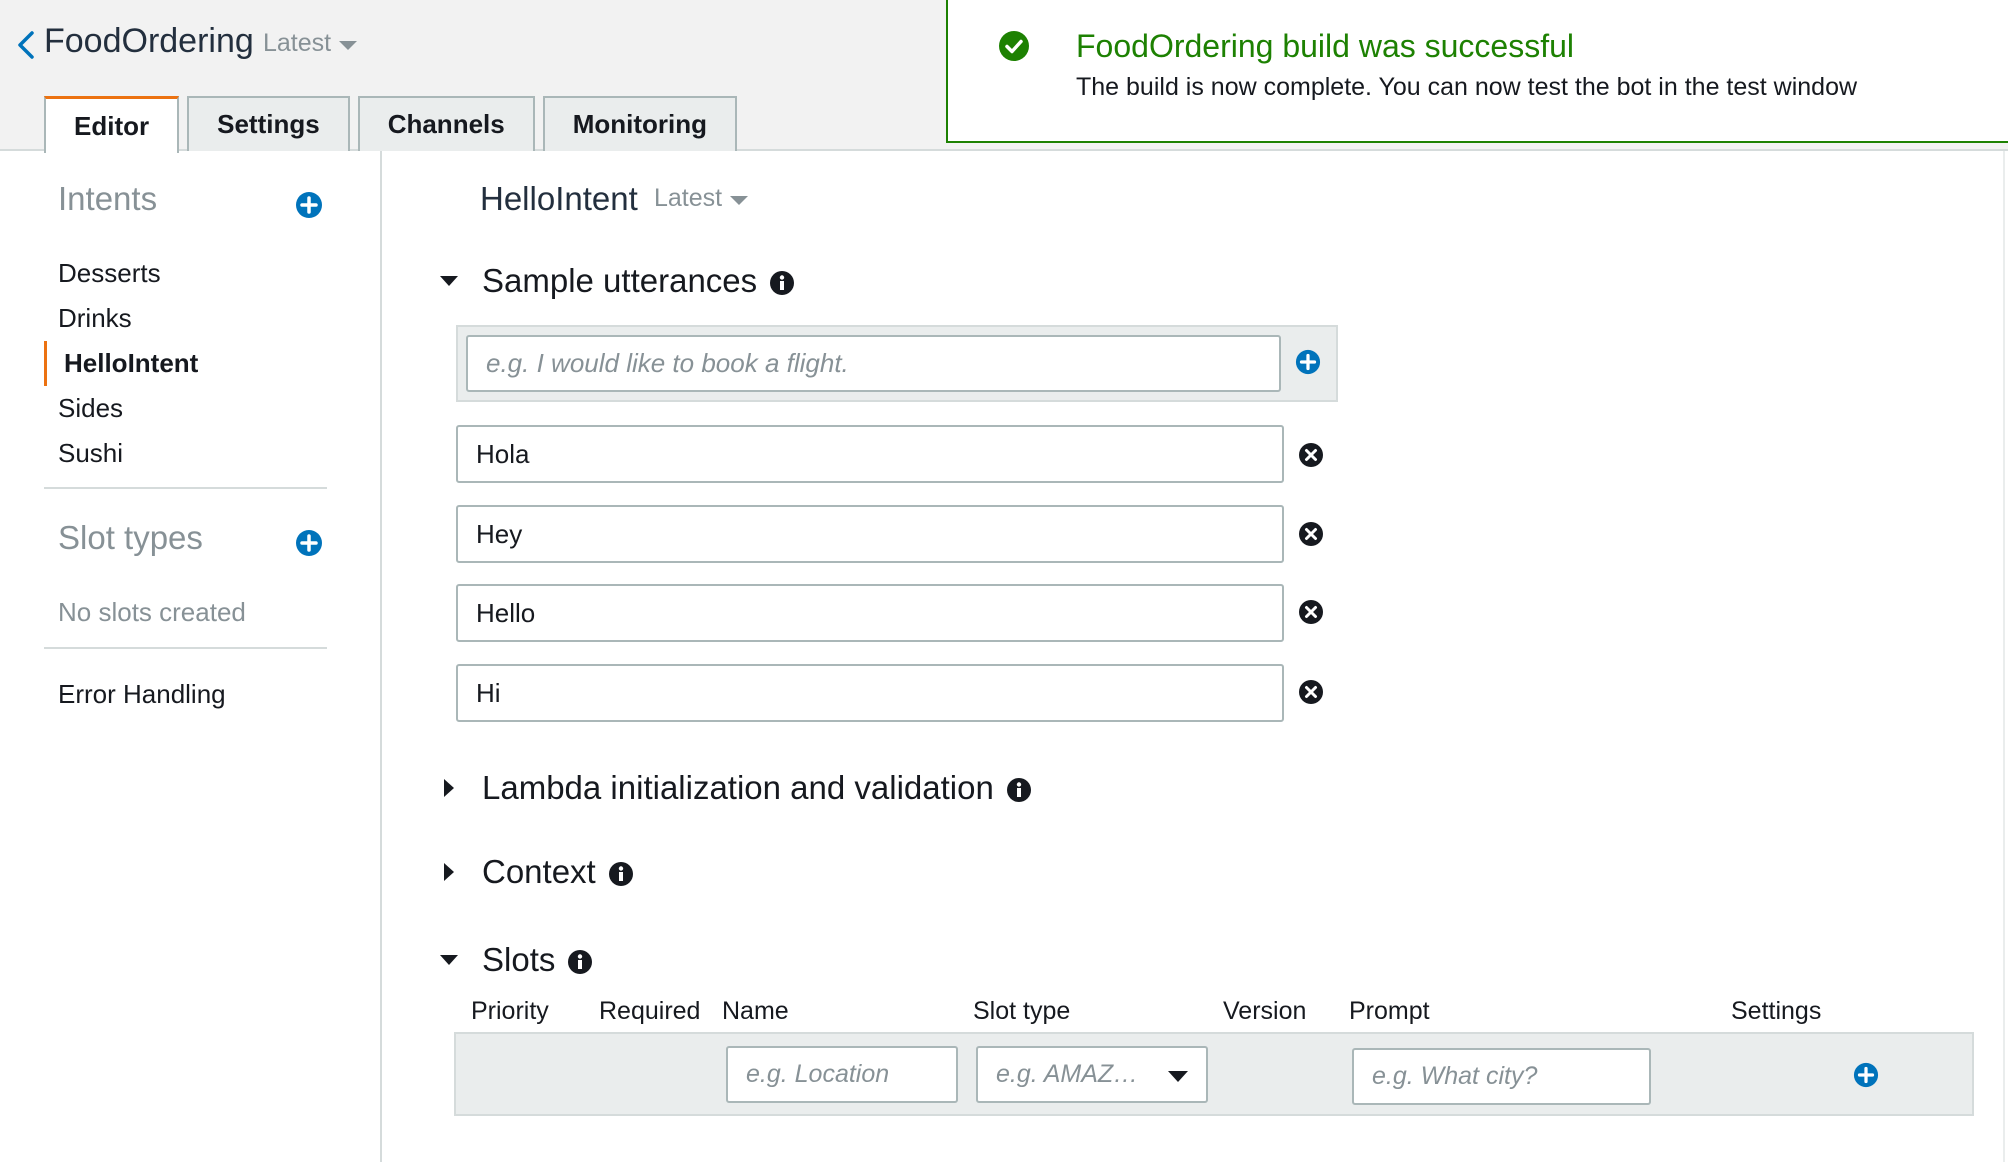 The width and height of the screenshot is (2008, 1162). I want to click on bot-version-label: Latest, so click(297, 43).